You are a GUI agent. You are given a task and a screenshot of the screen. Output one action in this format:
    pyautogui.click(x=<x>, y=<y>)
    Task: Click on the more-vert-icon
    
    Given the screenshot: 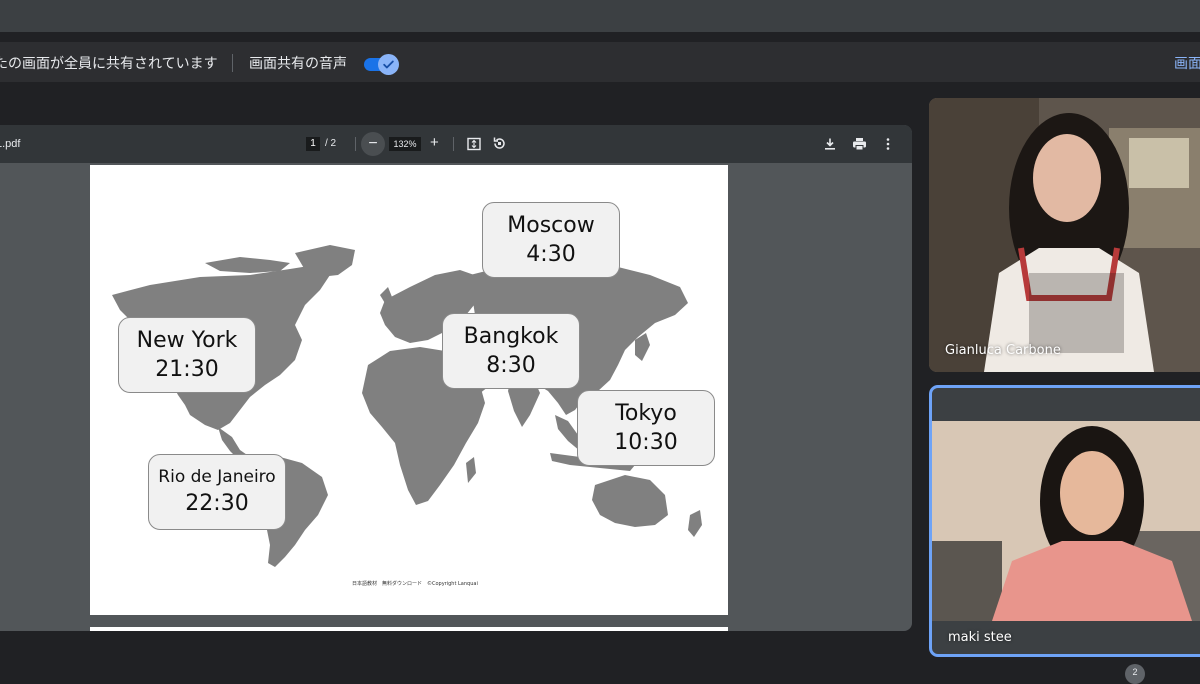 What is the action you would take?
    pyautogui.click(x=888, y=144)
    